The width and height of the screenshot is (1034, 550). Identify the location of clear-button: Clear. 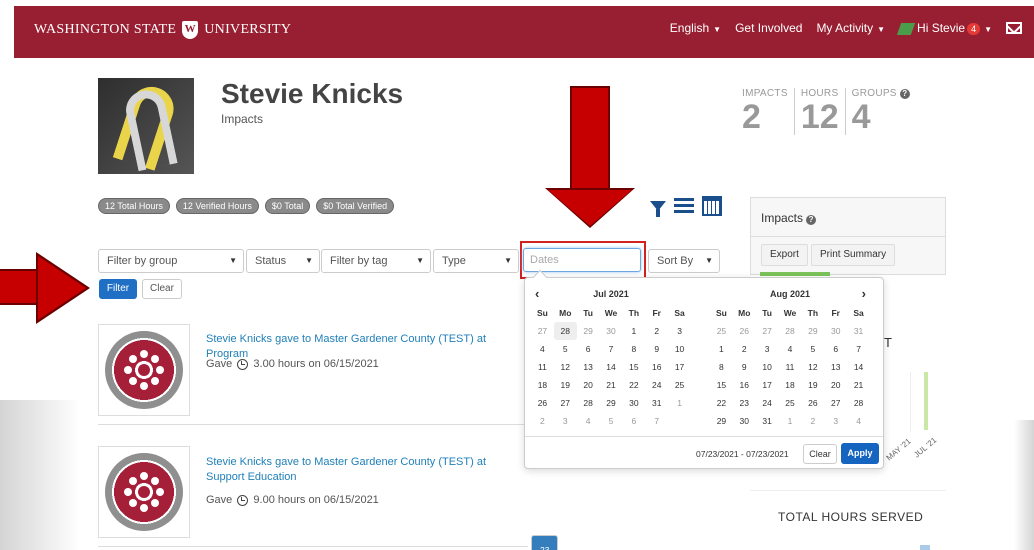
(162, 289).